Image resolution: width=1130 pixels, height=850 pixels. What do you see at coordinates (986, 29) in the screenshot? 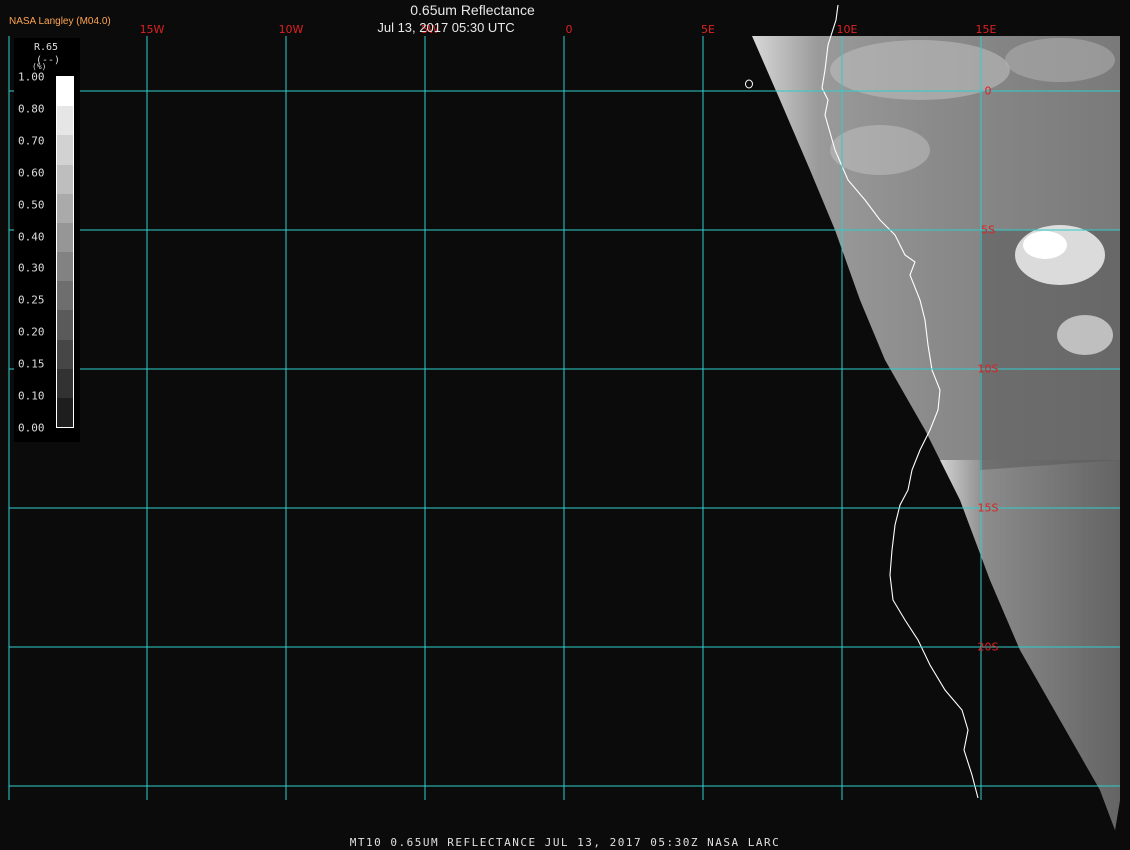
I see `longitude-label: 15E` at bounding box center [986, 29].